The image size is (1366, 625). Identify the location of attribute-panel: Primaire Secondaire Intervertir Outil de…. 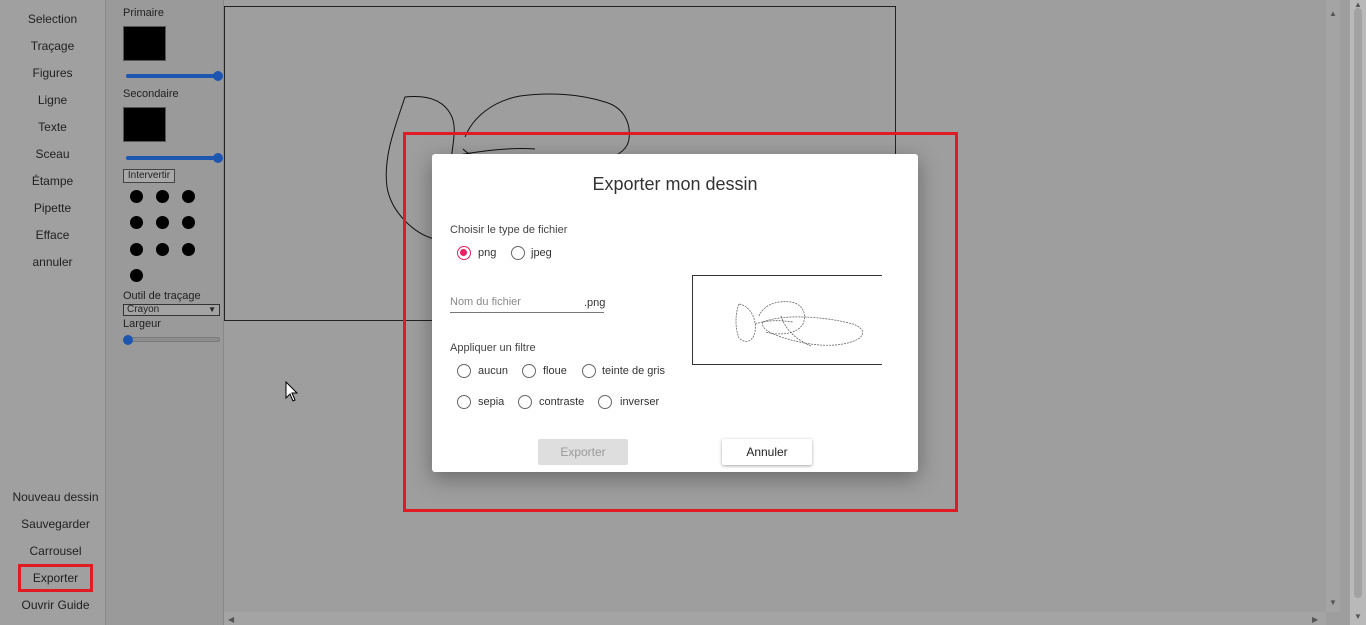
(165, 312).